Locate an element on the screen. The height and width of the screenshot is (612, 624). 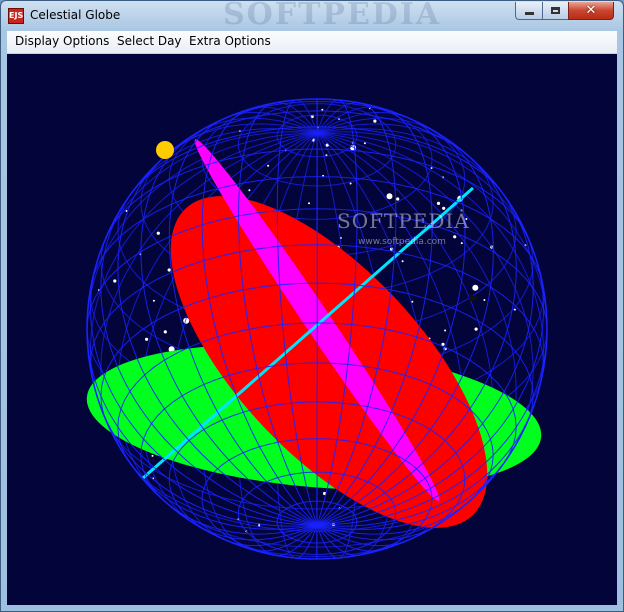
top-watermark: SOFTPEDIA is located at coordinates (332, 16).